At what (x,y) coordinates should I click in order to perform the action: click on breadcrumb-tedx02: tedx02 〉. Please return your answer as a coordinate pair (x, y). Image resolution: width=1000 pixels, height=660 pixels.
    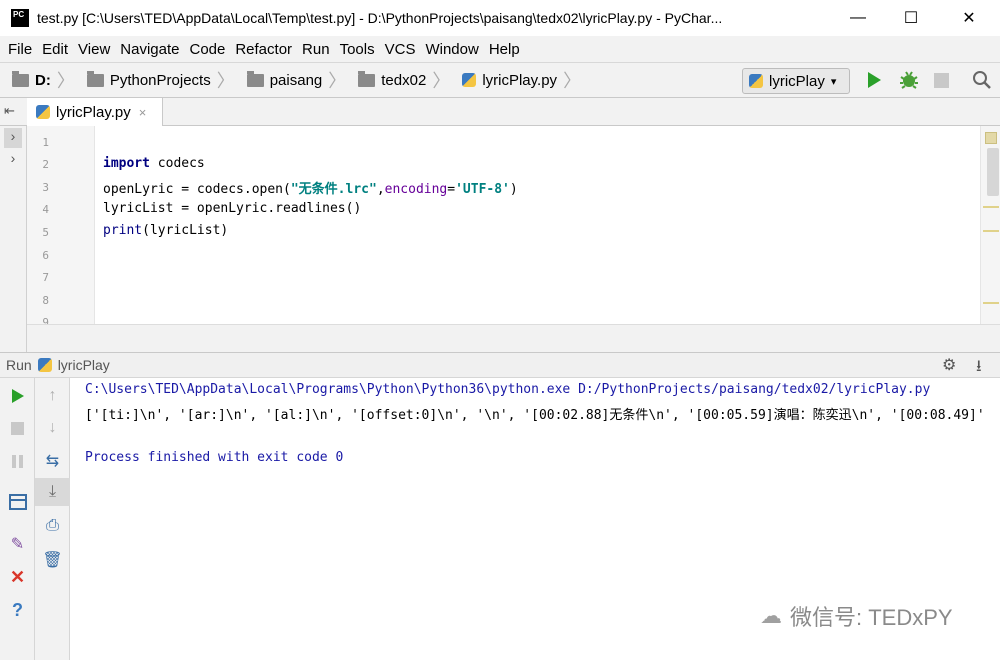
    Looking at the image, I should click on (404, 80).